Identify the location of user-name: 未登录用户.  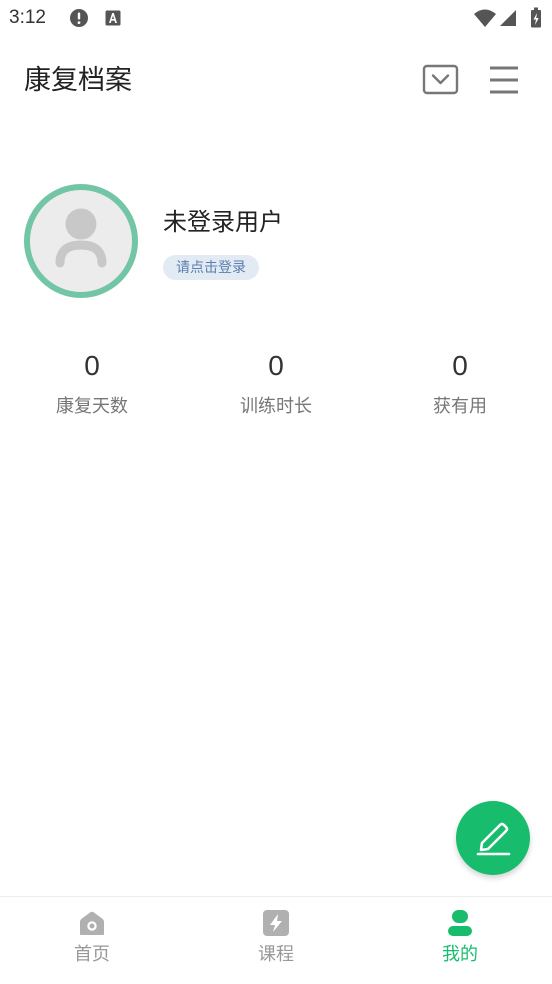
(223, 222).